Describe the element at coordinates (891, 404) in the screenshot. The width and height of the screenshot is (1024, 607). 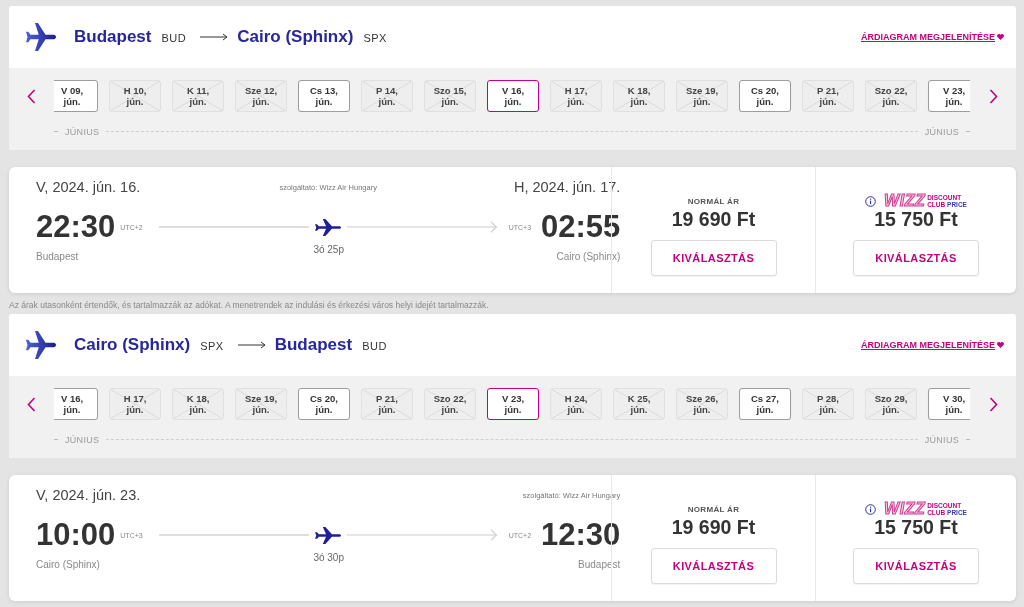
I see `date-button: Szo 29, jún.` at that location.